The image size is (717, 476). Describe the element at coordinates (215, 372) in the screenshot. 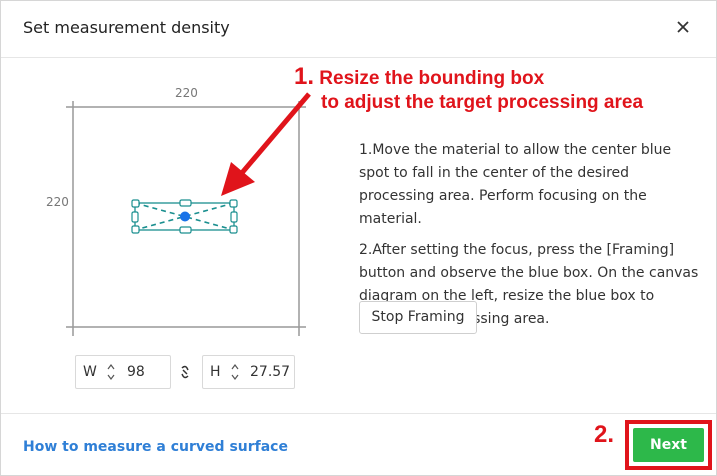

I see `height-label: H` at that location.